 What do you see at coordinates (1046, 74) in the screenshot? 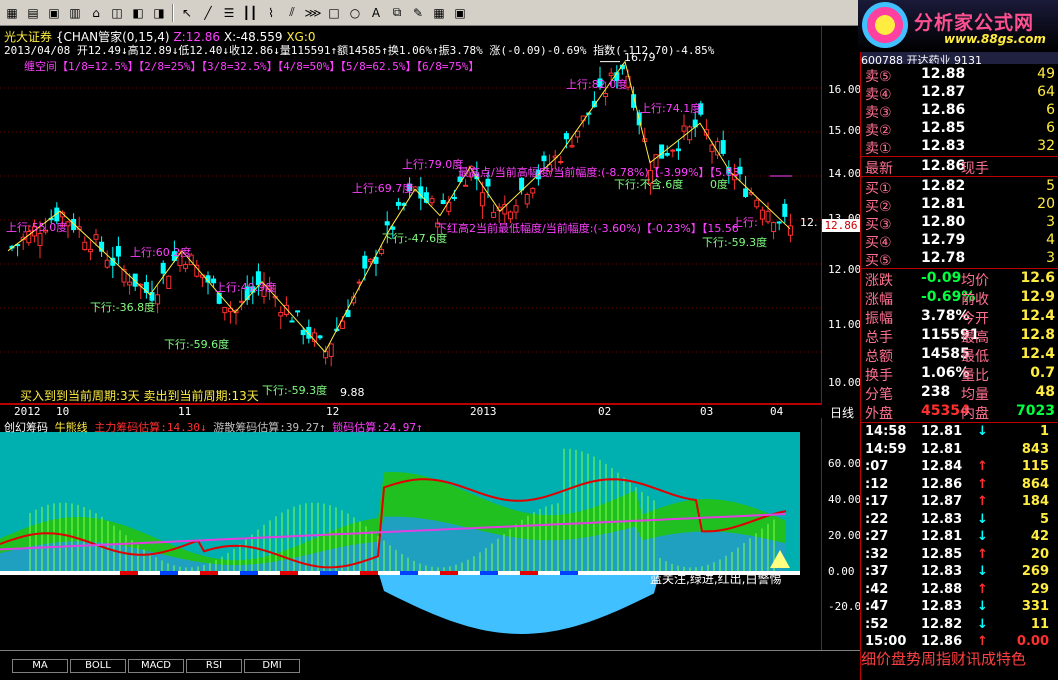
I see `sell-volume: 49` at bounding box center [1046, 74].